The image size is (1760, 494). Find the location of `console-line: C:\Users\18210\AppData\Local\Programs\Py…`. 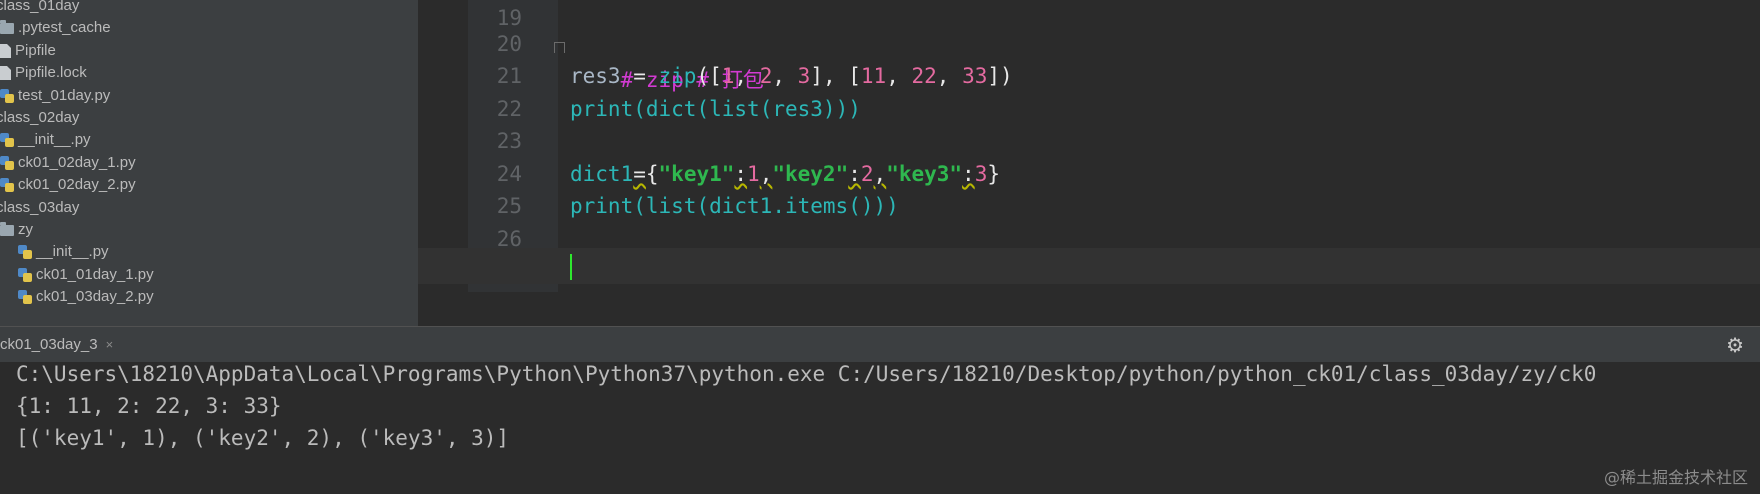

console-line: C:\Users\18210\AppData\Local\Programs\Py… is located at coordinates (806, 374).